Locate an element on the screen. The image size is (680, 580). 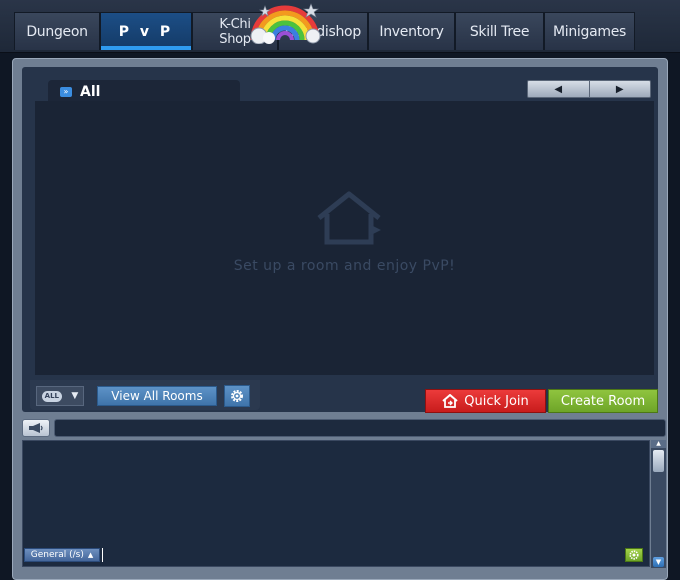
room-mode-dropdown: ALL ▼ is located at coordinates (60, 396).